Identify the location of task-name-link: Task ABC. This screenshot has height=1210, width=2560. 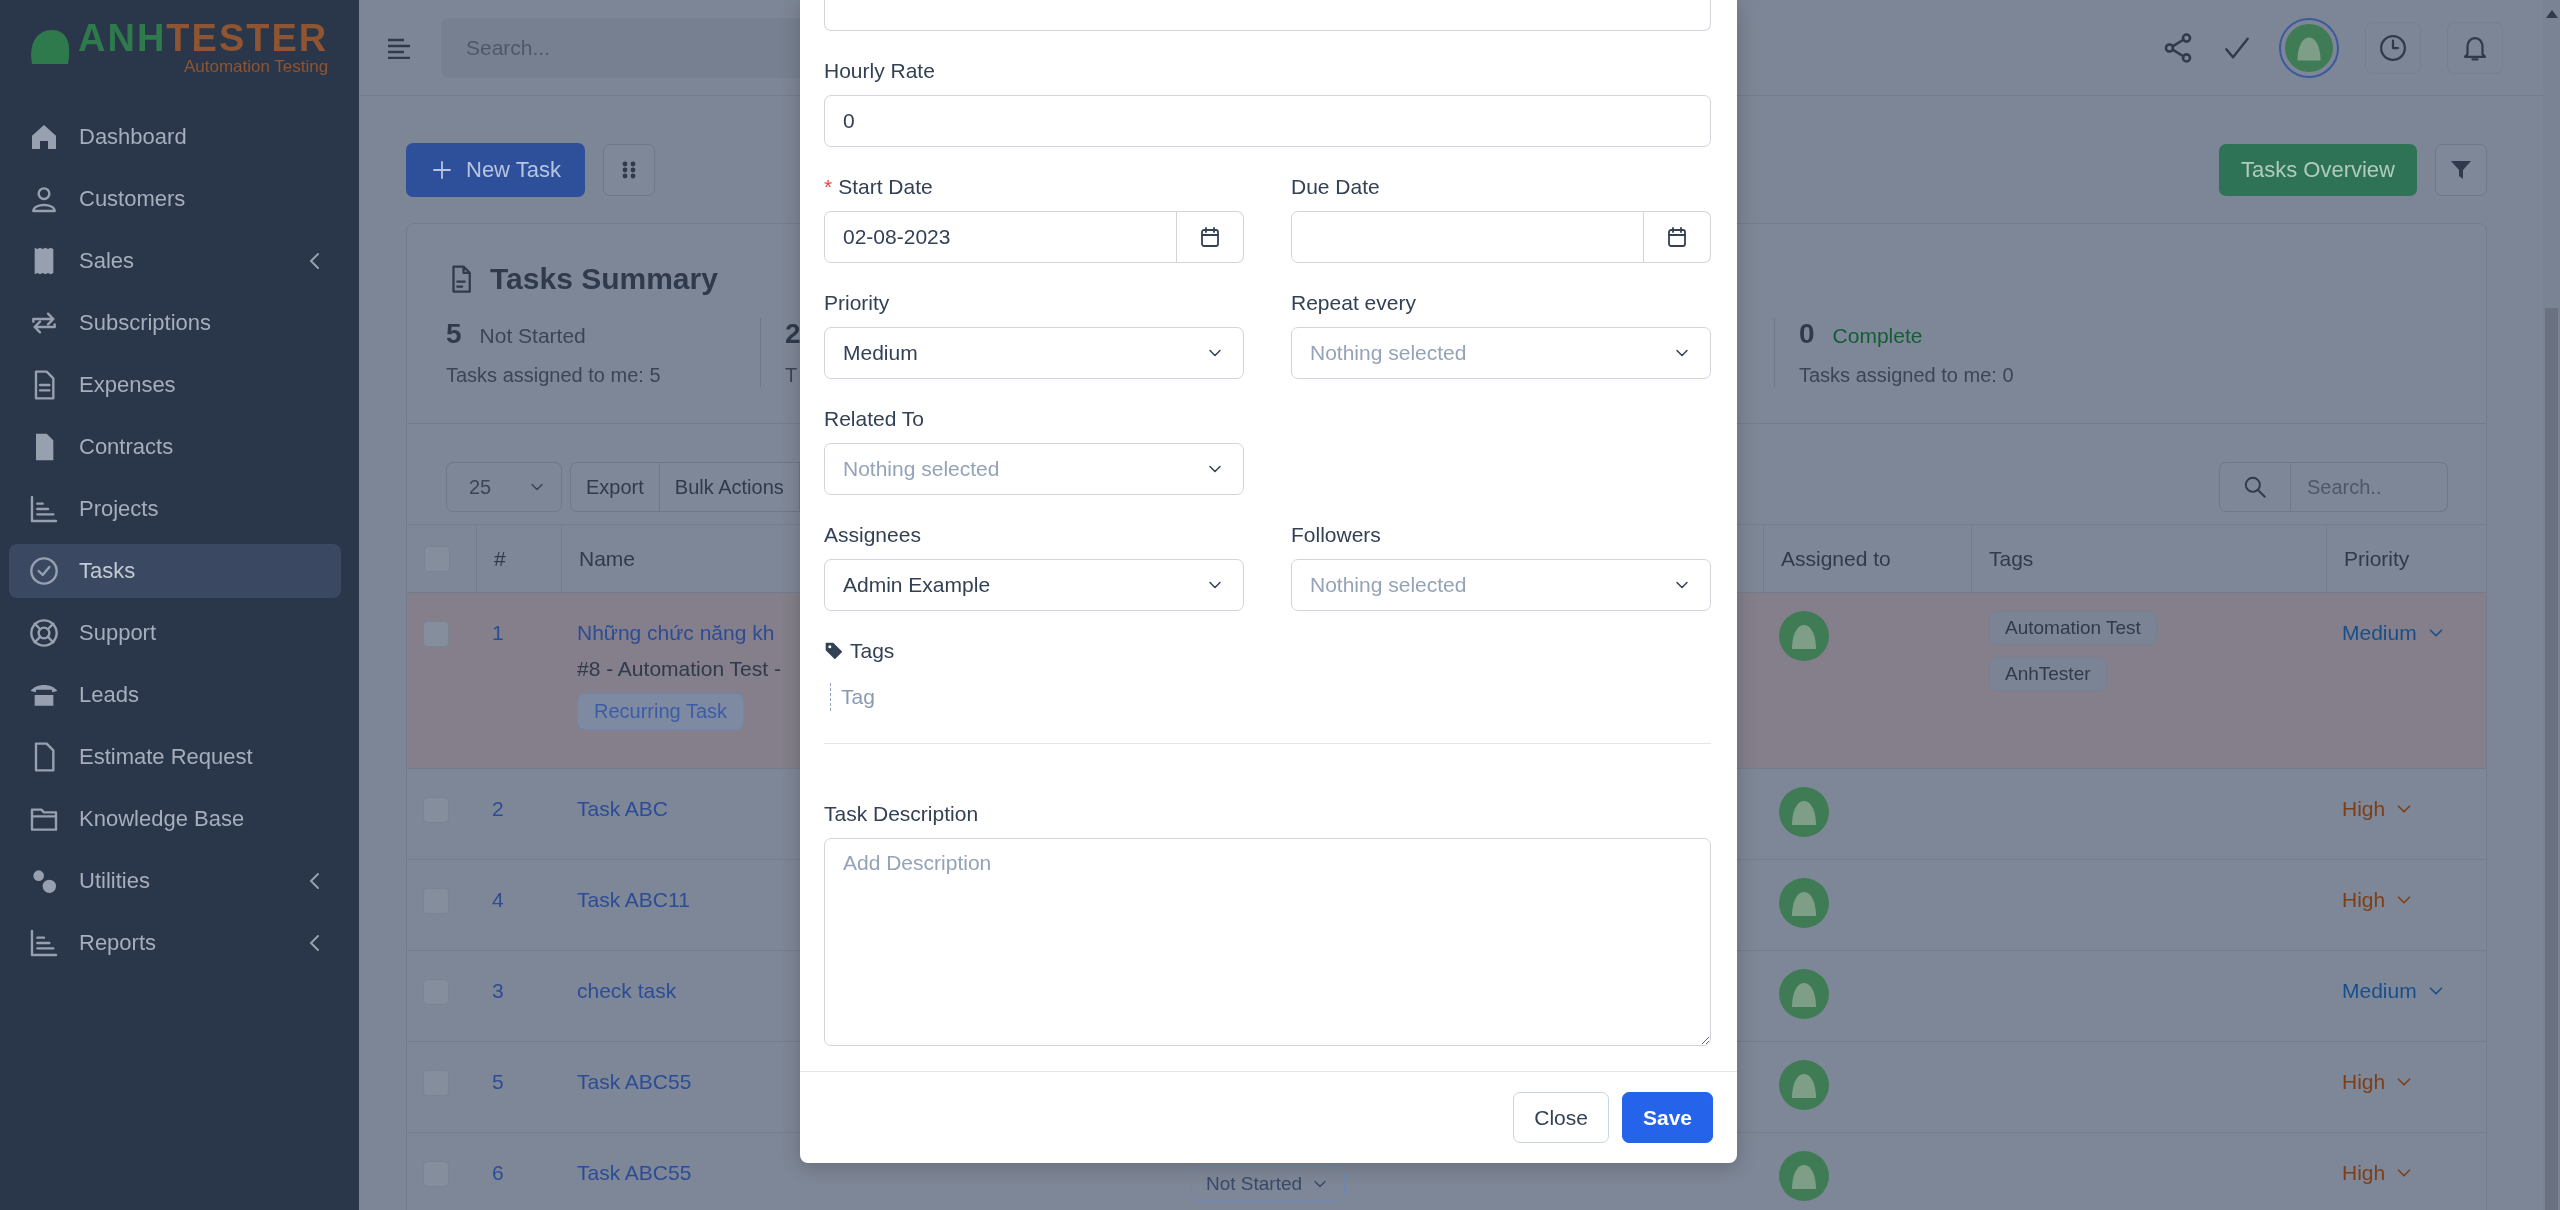
(623, 809).